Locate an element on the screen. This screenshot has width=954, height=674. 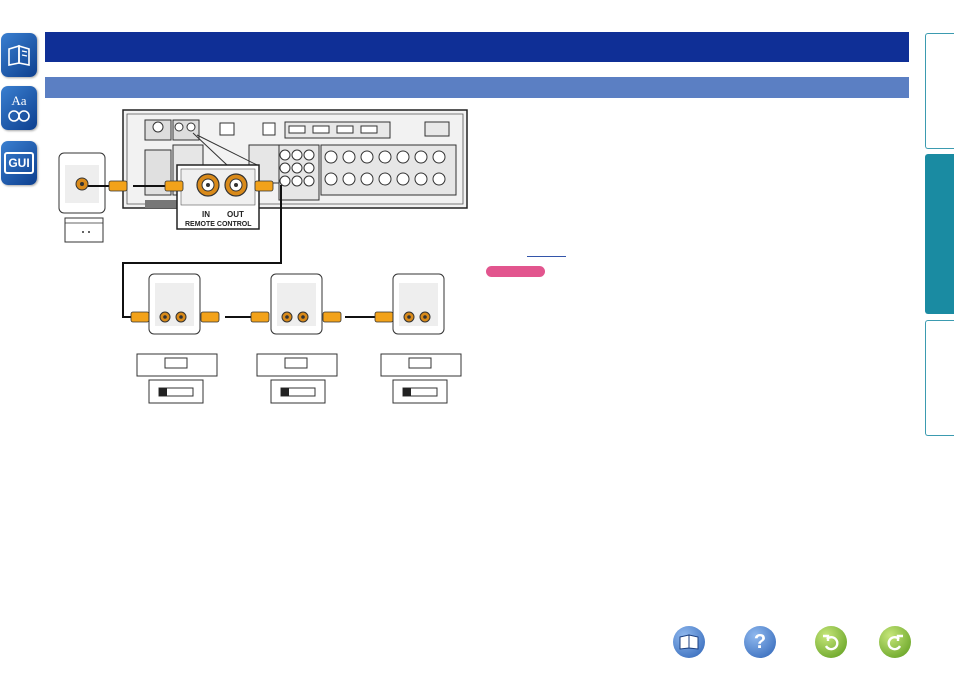
redo-forward-icon is located at coordinates (895, 642).